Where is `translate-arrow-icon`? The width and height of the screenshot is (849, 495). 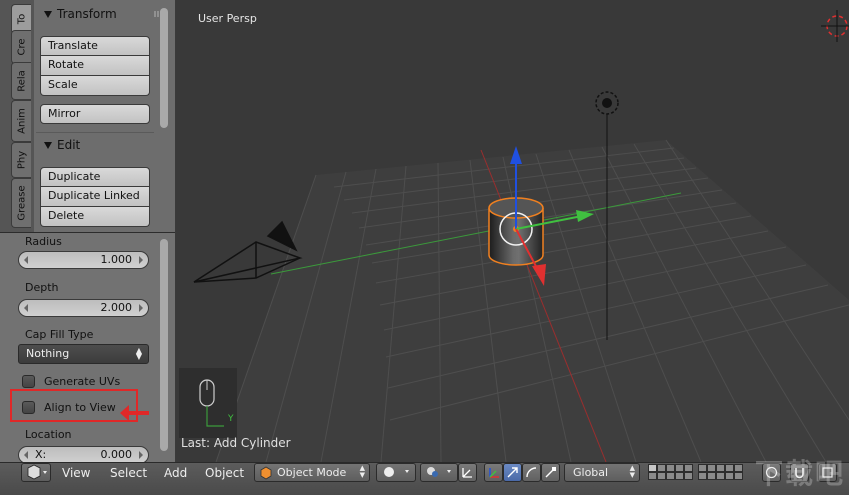
translate-arrow-icon is located at coordinates (512, 472).